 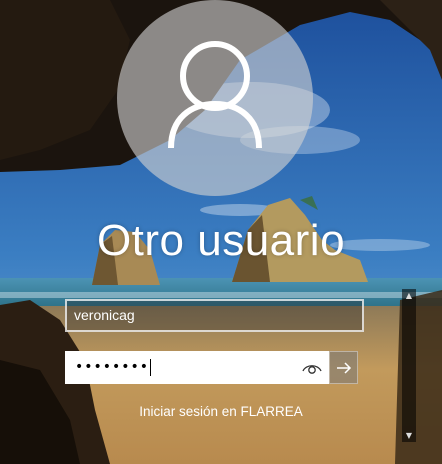 I want to click on signin-domain-label: Iniciar sesión en FLARREA, so click(x=221, y=411).